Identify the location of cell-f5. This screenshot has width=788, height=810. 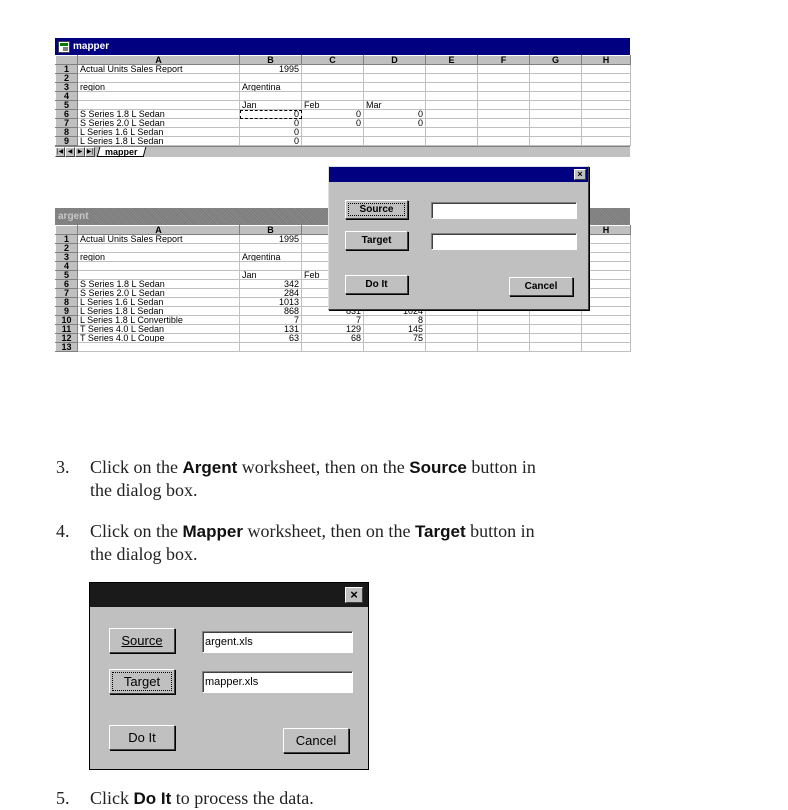
(503, 105).